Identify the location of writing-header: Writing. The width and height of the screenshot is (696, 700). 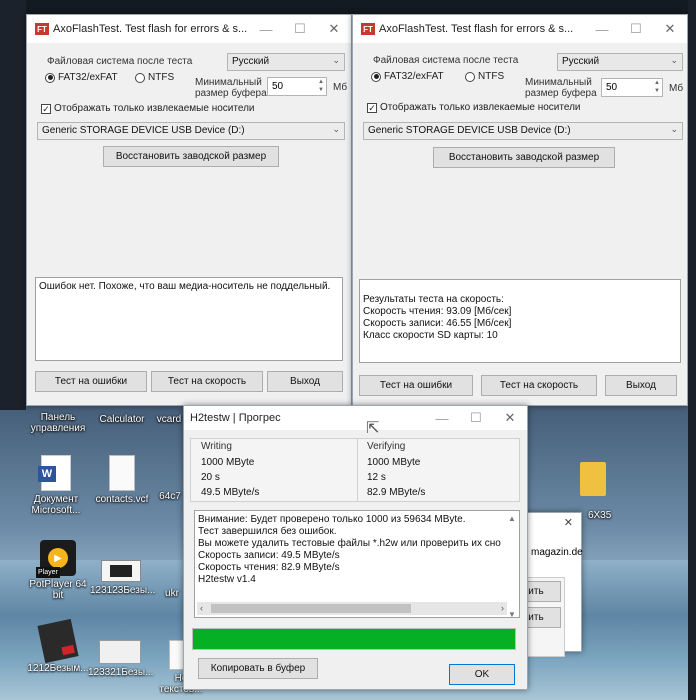
(216, 446).